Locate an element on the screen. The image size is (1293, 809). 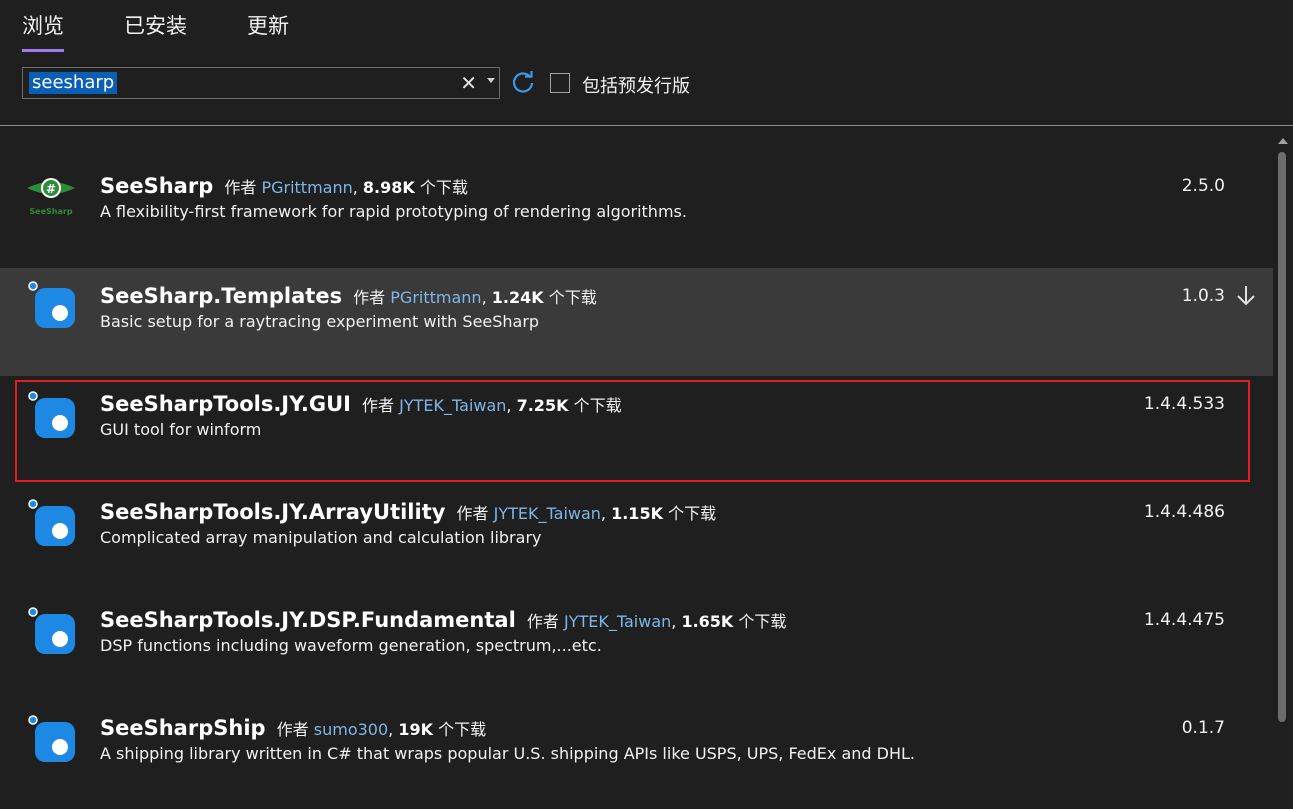
package-version: 1.4.4.486 is located at coordinates (1184, 512).